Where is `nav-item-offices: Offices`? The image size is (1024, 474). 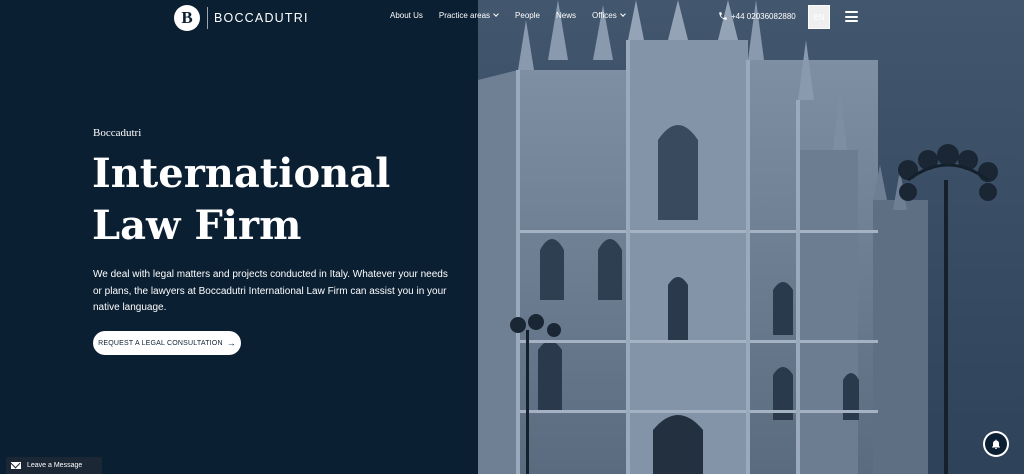 nav-item-offices: Offices is located at coordinates (608, 15).